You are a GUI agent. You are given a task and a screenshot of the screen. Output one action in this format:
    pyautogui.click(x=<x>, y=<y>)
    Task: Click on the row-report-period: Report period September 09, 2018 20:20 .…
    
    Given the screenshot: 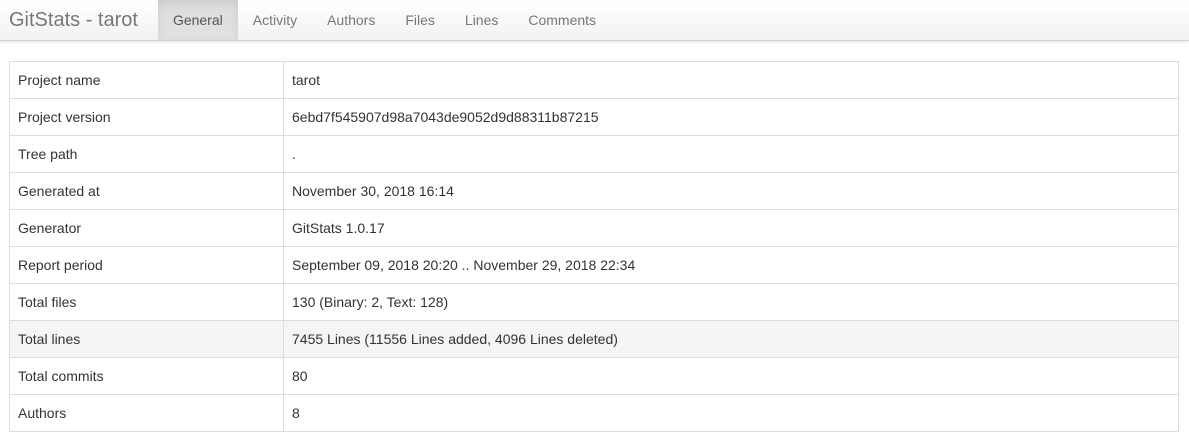 What is the action you would take?
    pyautogui.click(x=594, y=265)
    